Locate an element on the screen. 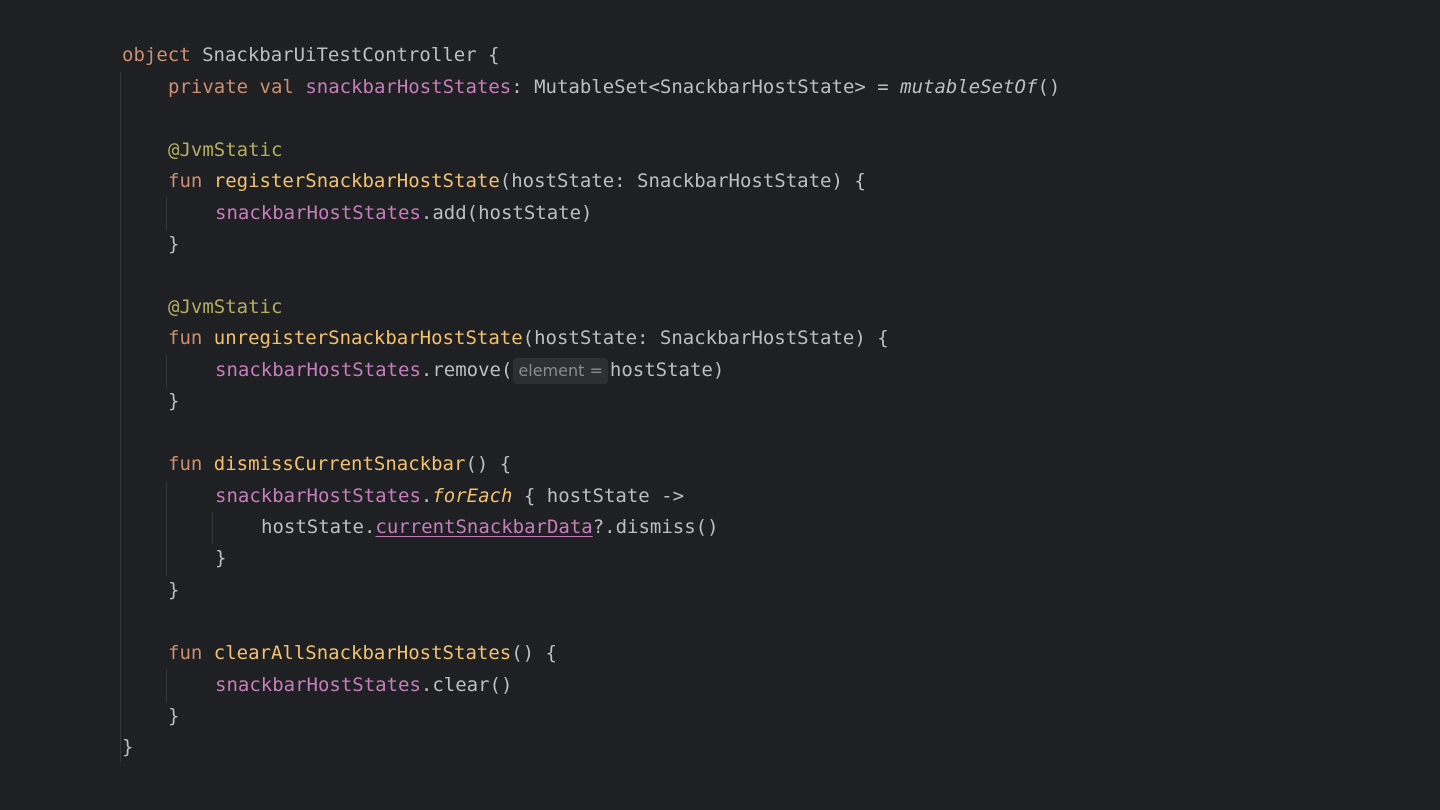 The image size is (1440, 810). method-call: ?.dismiss() is located at coordinates (655, 527).